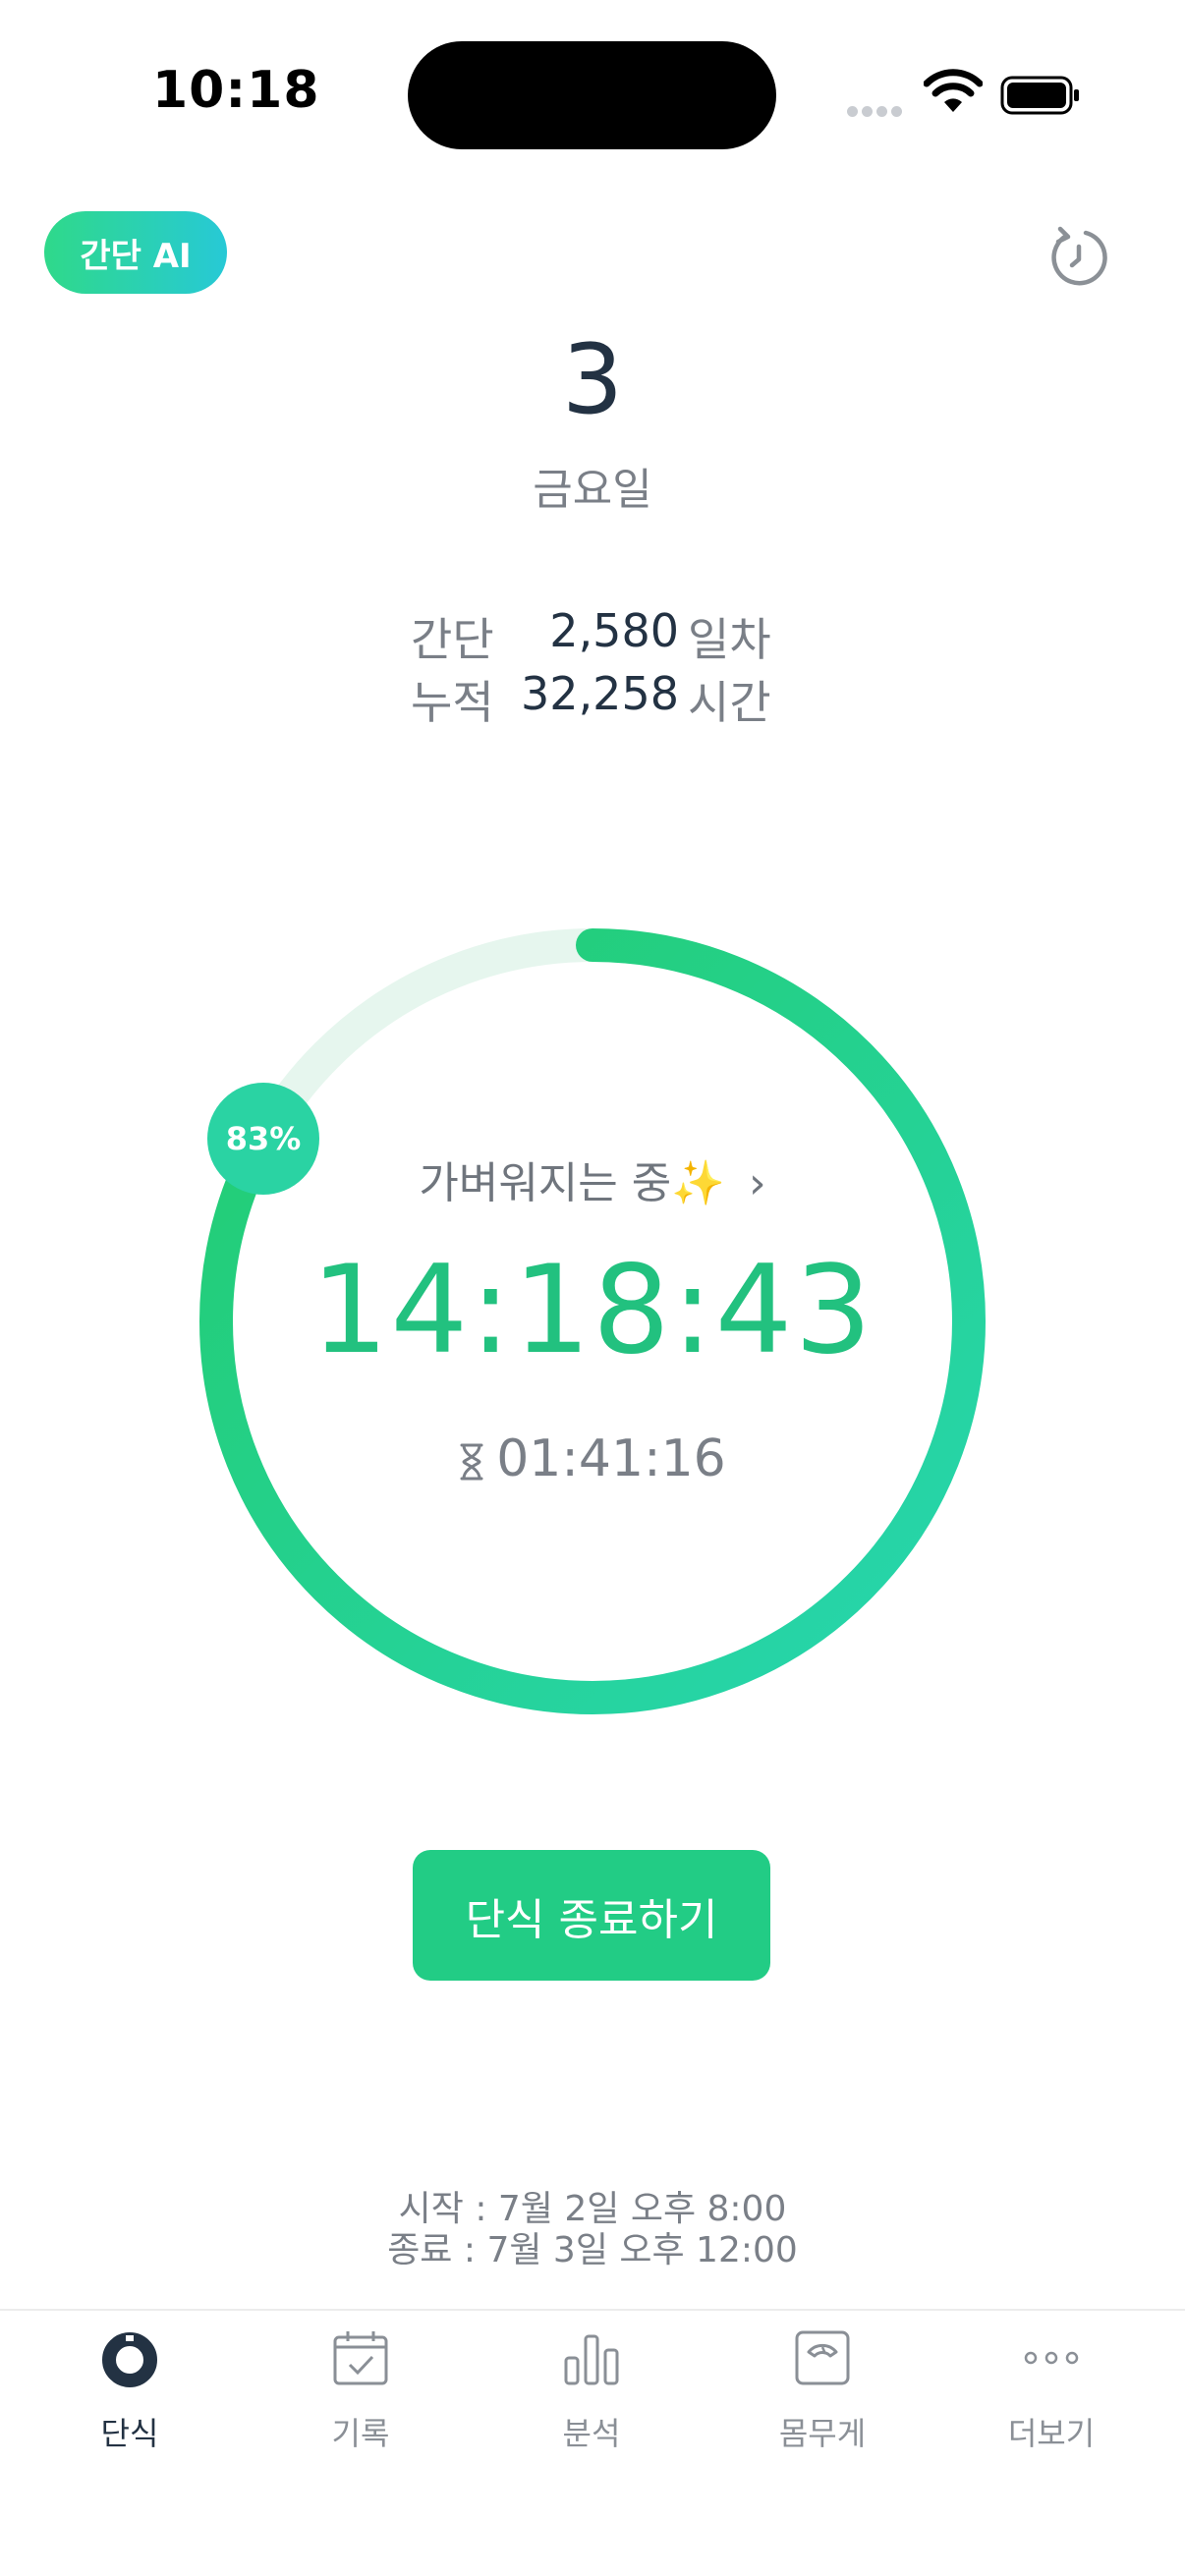  What do you see at coordinates (592, 1915) in the screenshot?
I see `end-fasting-button: 단식 종료하기` at bounding box center [592, 1915].